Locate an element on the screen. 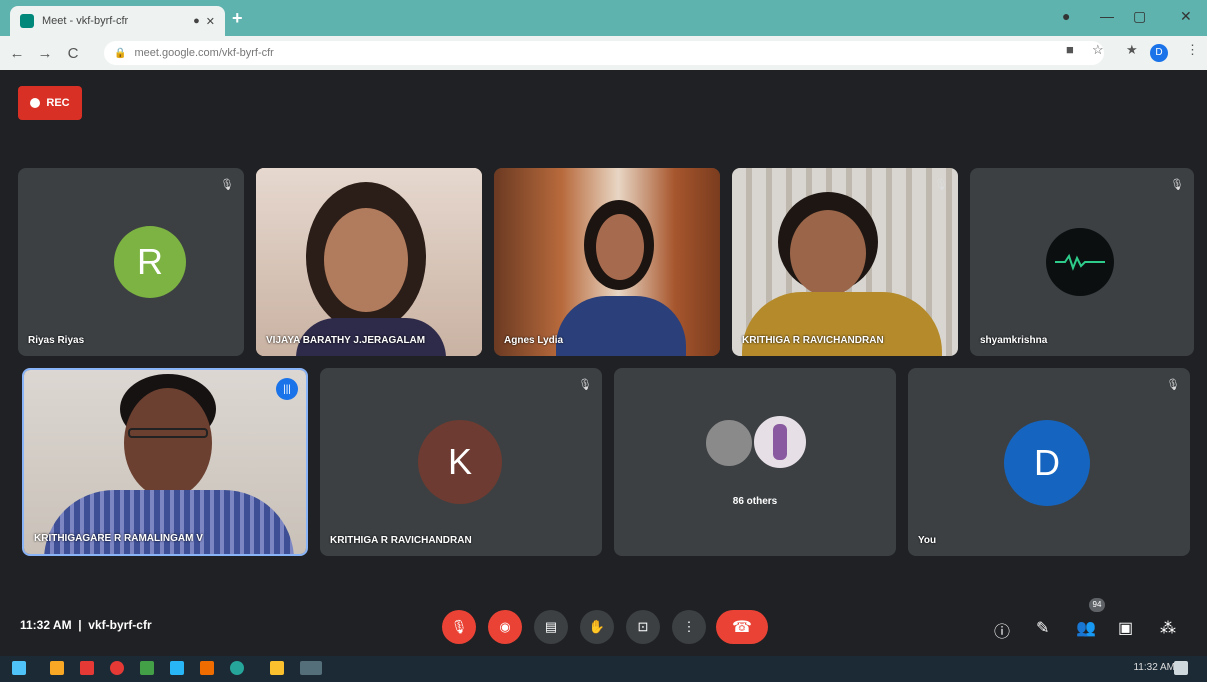 Image resolution: width=1207 pixels, height=682 pixels. pin-icon: ✎ is located at coordinates (1042, 628).